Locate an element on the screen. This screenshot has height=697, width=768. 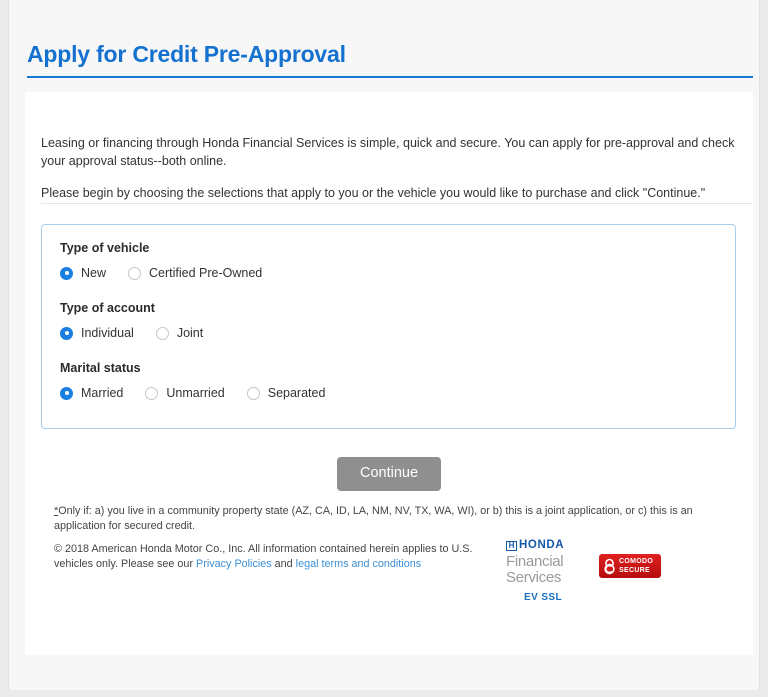
radio-option-new: New is located at coordinates (83, 273).